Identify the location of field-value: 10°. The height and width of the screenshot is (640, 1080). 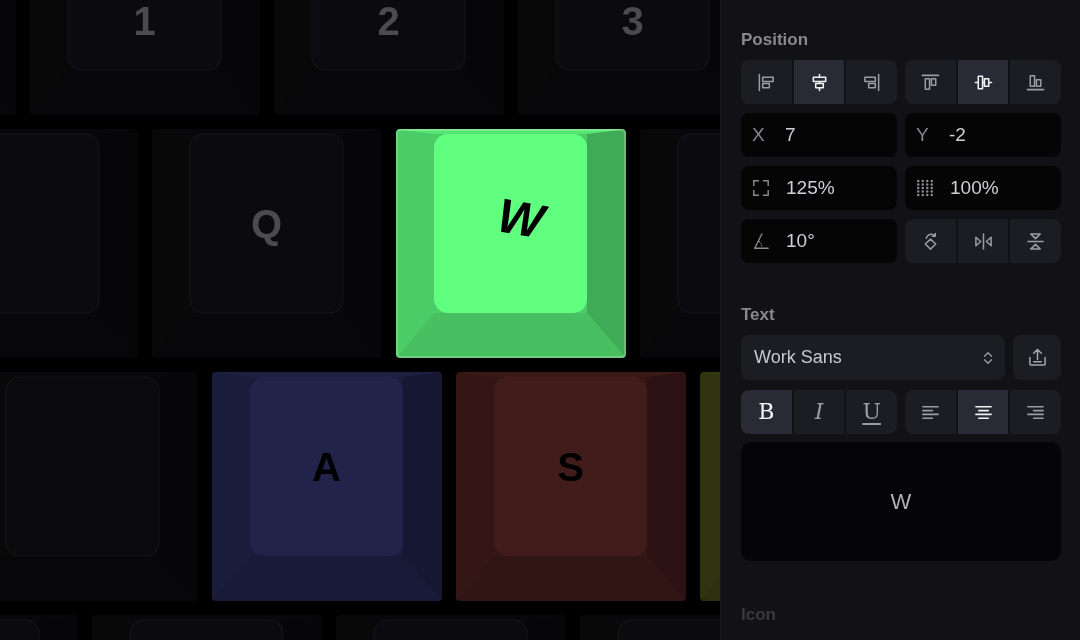
(800, 241).